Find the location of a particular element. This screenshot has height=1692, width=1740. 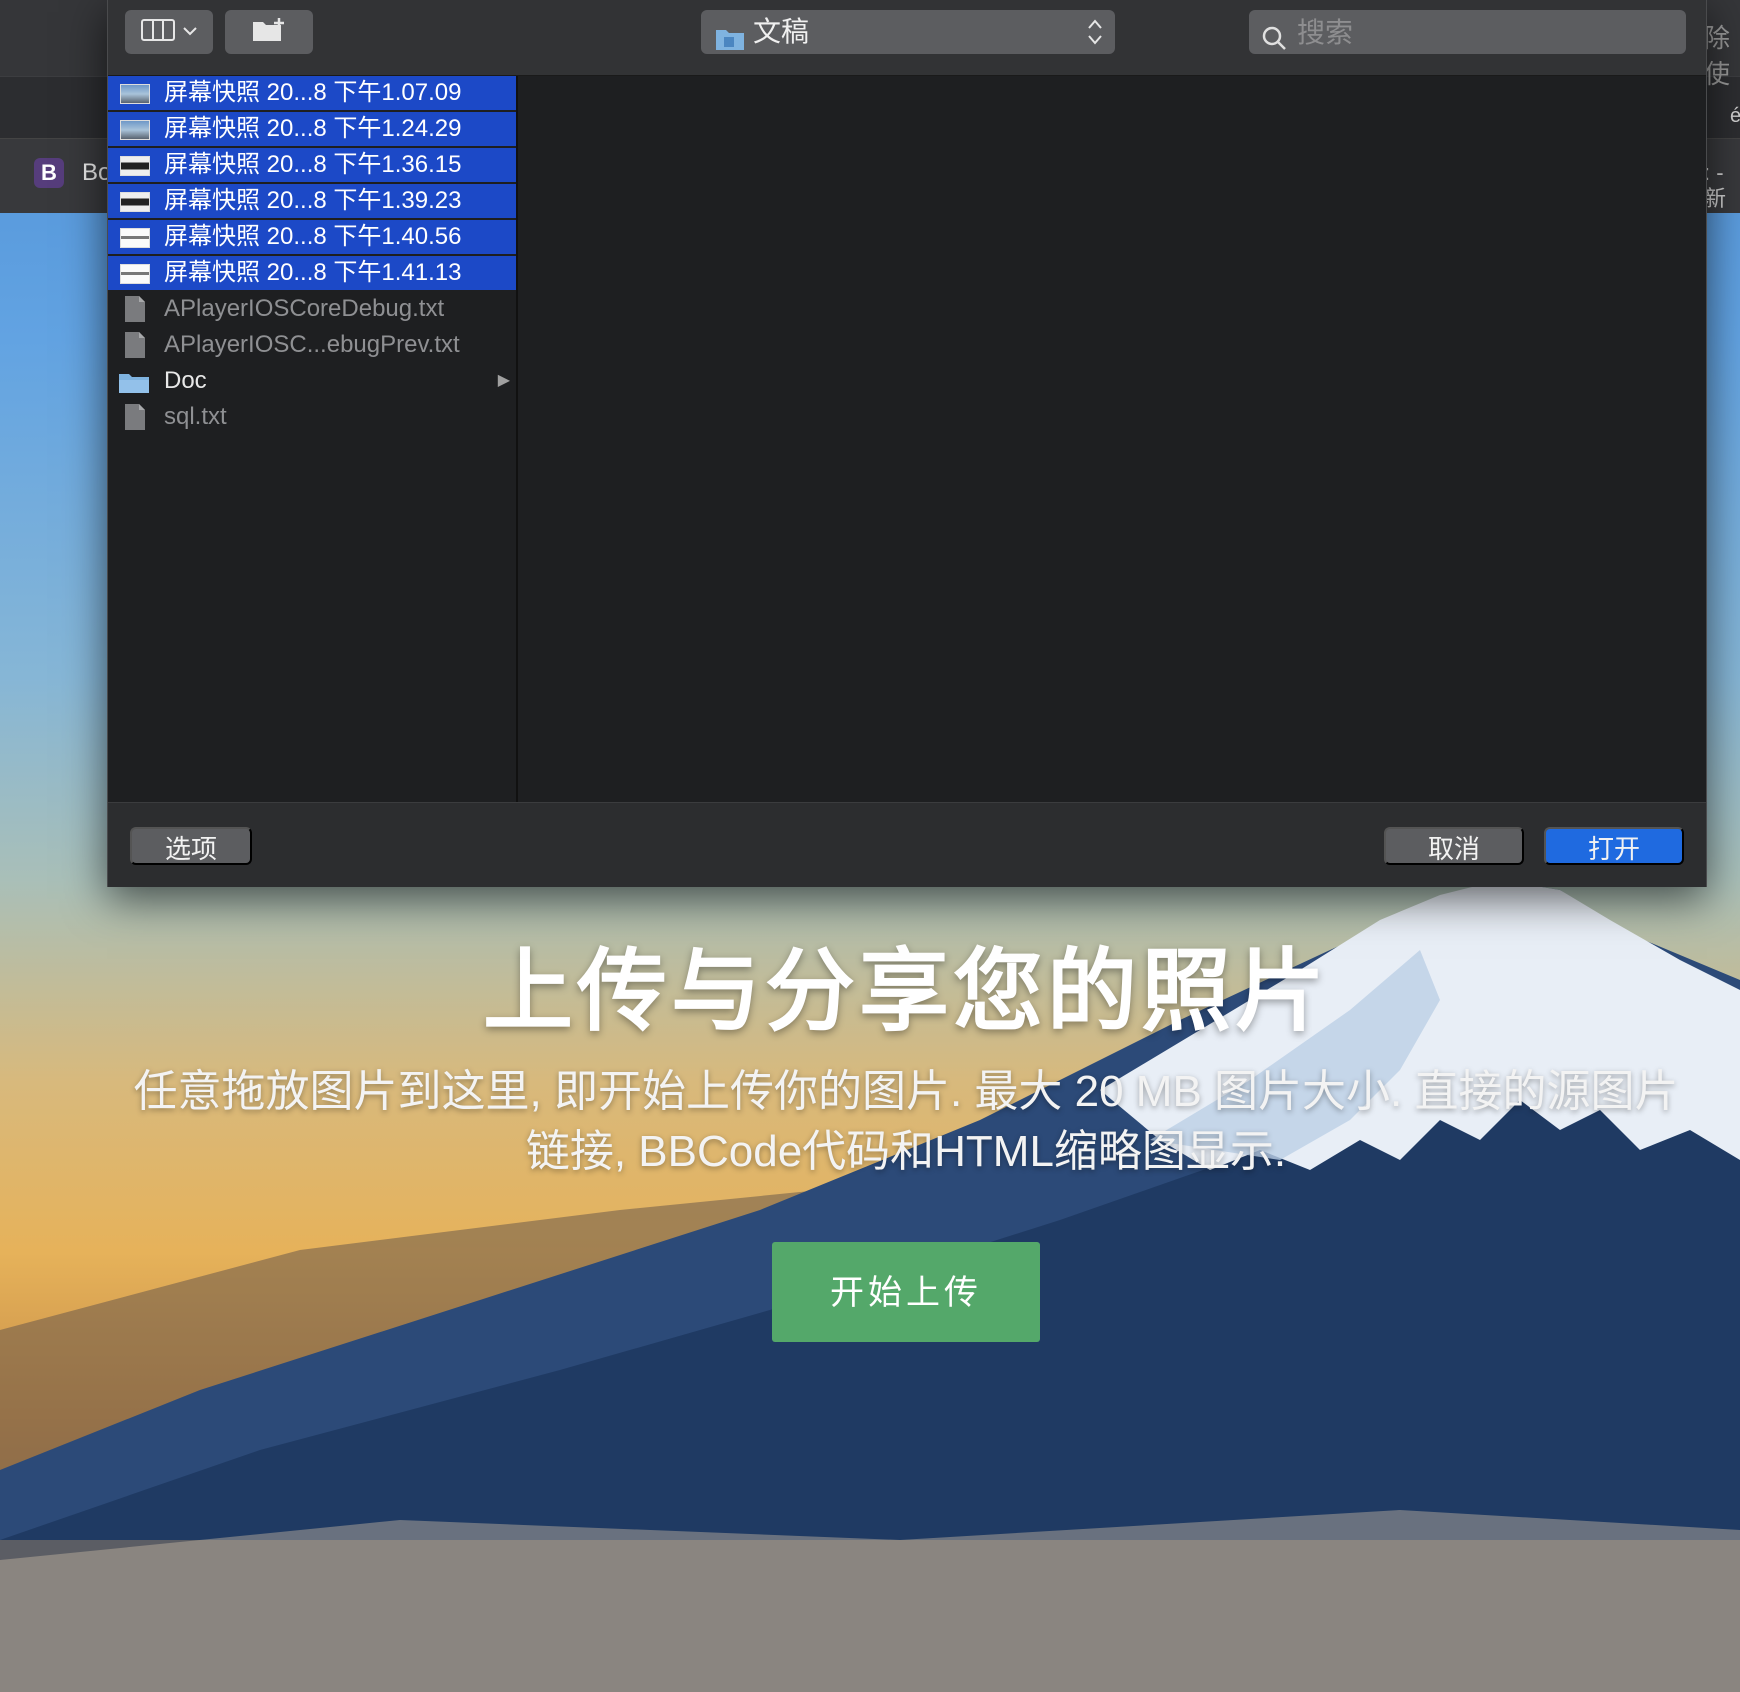

file-name: 屏幕快照 20...8 下午1.41.13 is located at coordinates (313, 272).